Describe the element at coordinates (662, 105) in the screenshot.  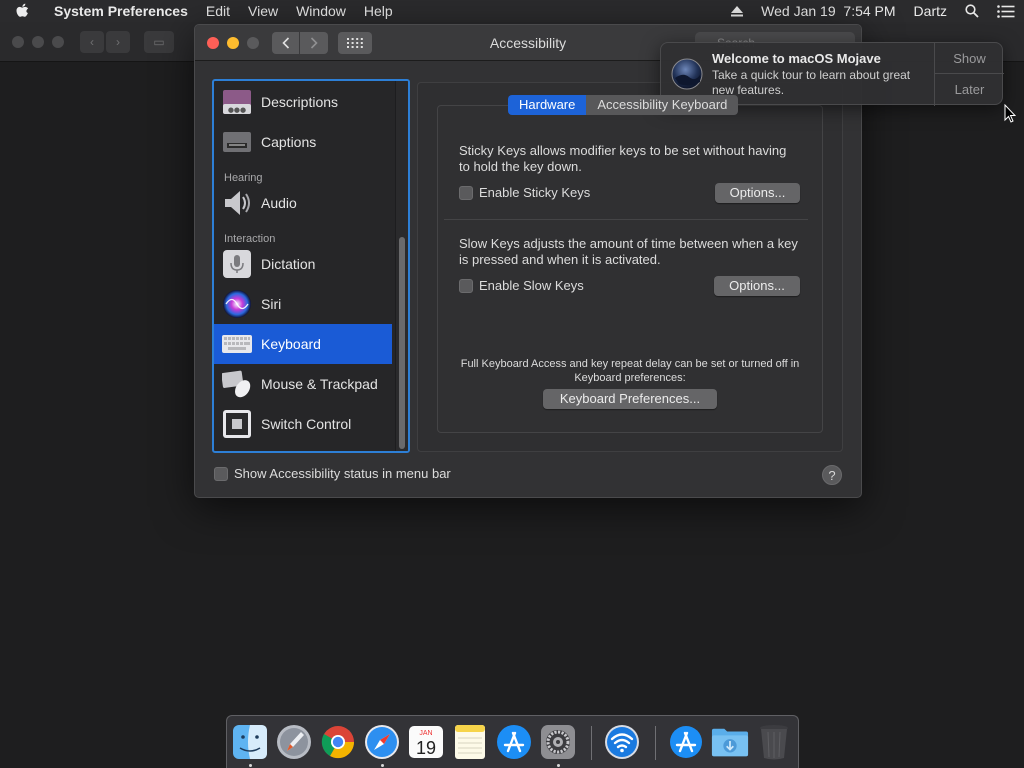
I see `tab-accessibility-keyboard: Accessibility Keyboard` at that location.